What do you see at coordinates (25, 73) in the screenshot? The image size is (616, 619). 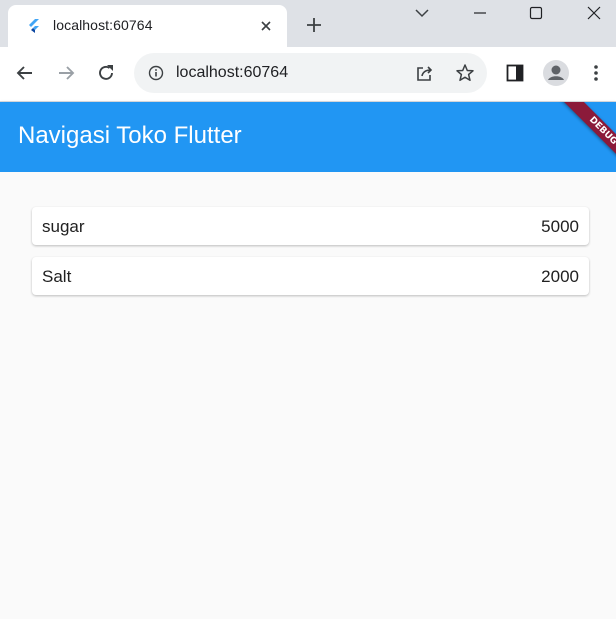 I see `back-icon` at bounding box center [25, 73].